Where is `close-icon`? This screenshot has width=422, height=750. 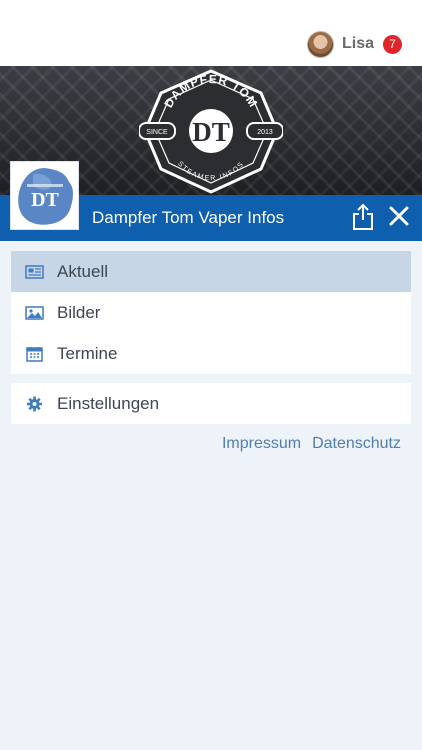 close-icon is located at coordinates (399, 216).